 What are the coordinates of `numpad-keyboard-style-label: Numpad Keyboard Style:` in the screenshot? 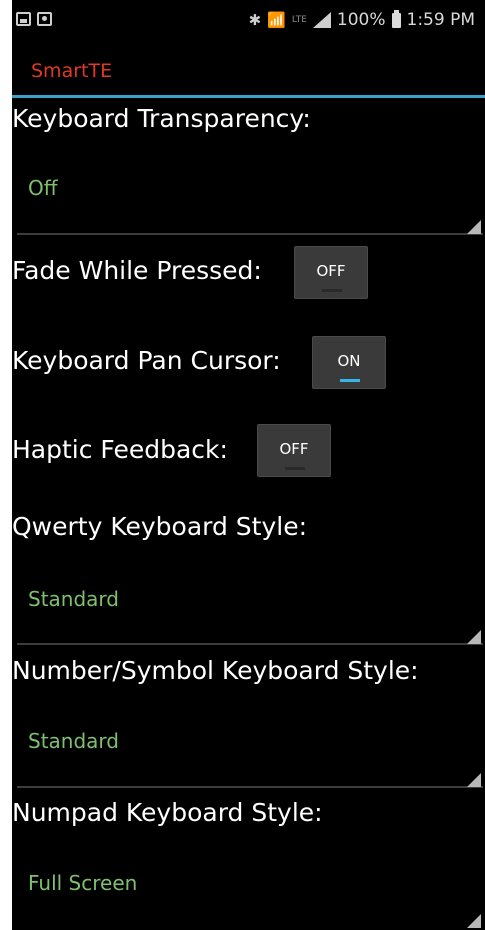 It's located at (167, 812).